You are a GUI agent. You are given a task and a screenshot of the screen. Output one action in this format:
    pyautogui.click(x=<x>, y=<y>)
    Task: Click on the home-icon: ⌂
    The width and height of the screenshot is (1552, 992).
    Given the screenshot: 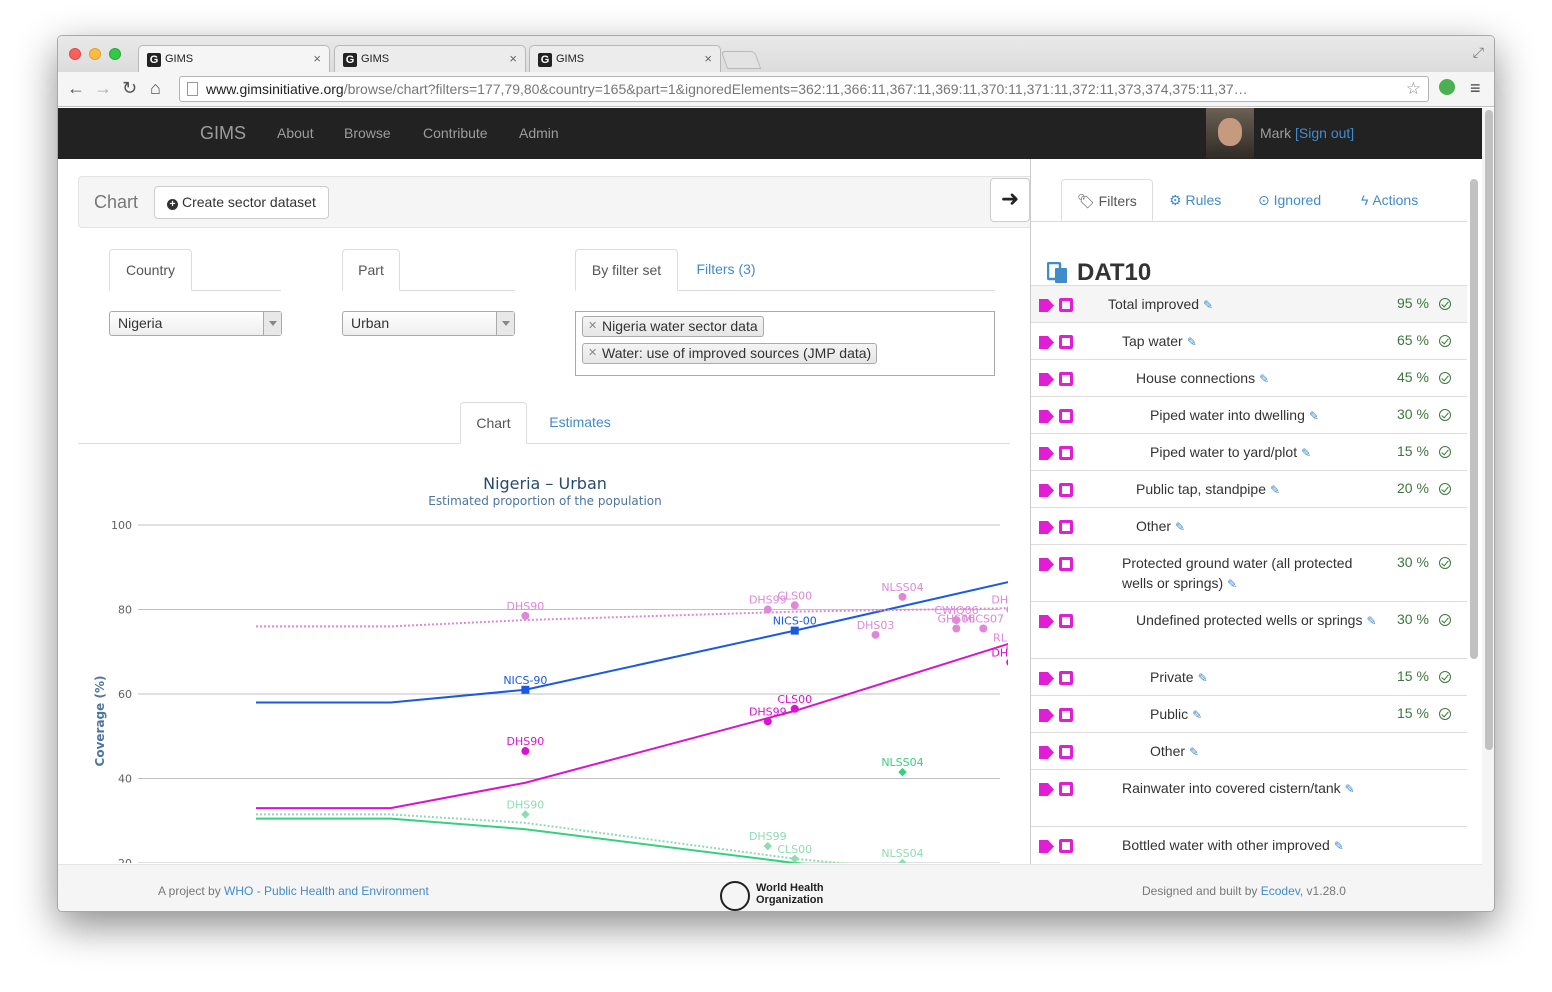 What is the action you would take?
    pyautogui.click(x=155, y=88)
    